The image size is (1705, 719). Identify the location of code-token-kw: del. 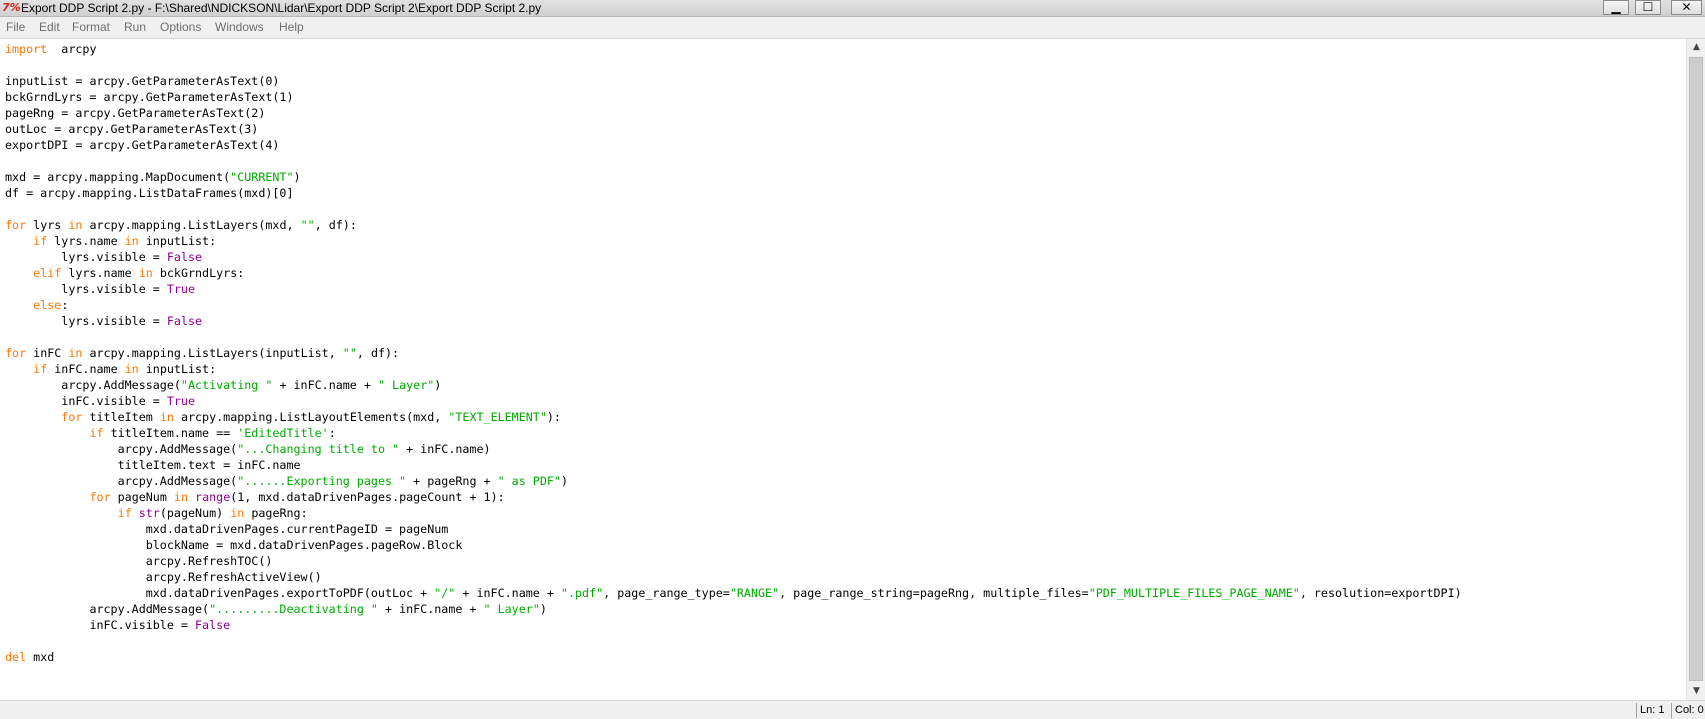
(16, 657).